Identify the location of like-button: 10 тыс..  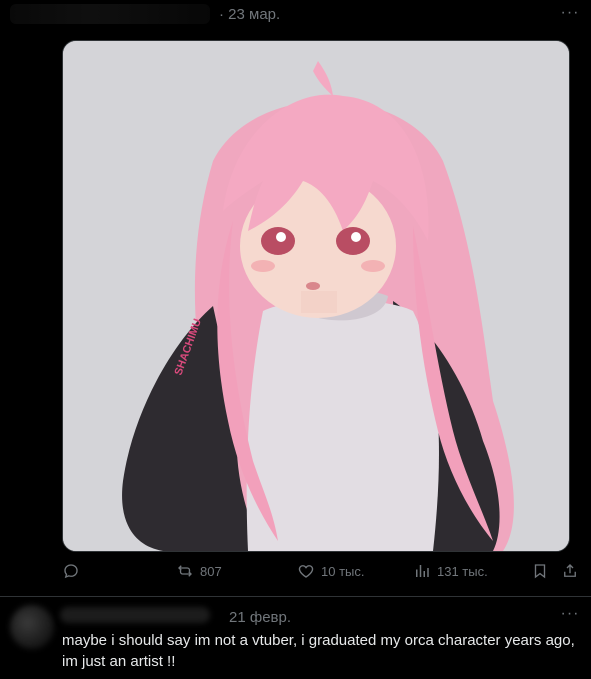
(330, 571).